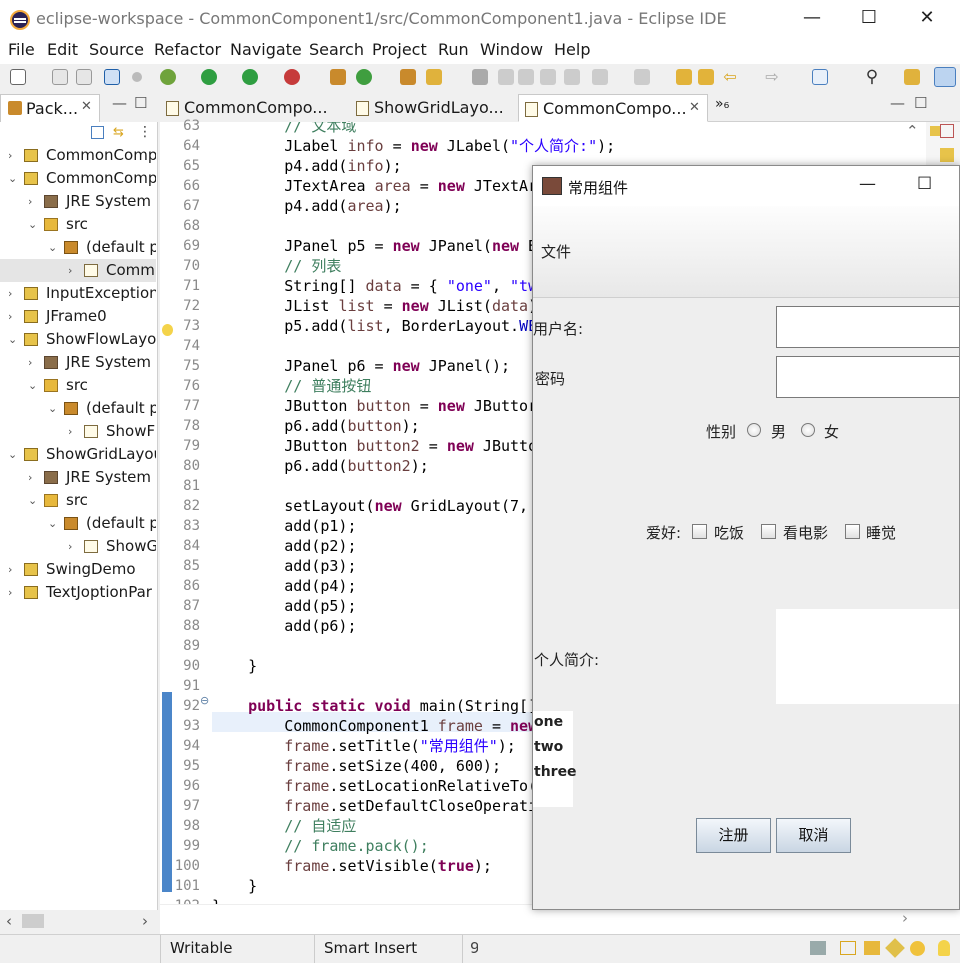 This screenshot has height=963, width=960. What do you see at coordinates (808, 430) in the screenshot?
I see `gender-female-radio` at bounding box center [808, 430].